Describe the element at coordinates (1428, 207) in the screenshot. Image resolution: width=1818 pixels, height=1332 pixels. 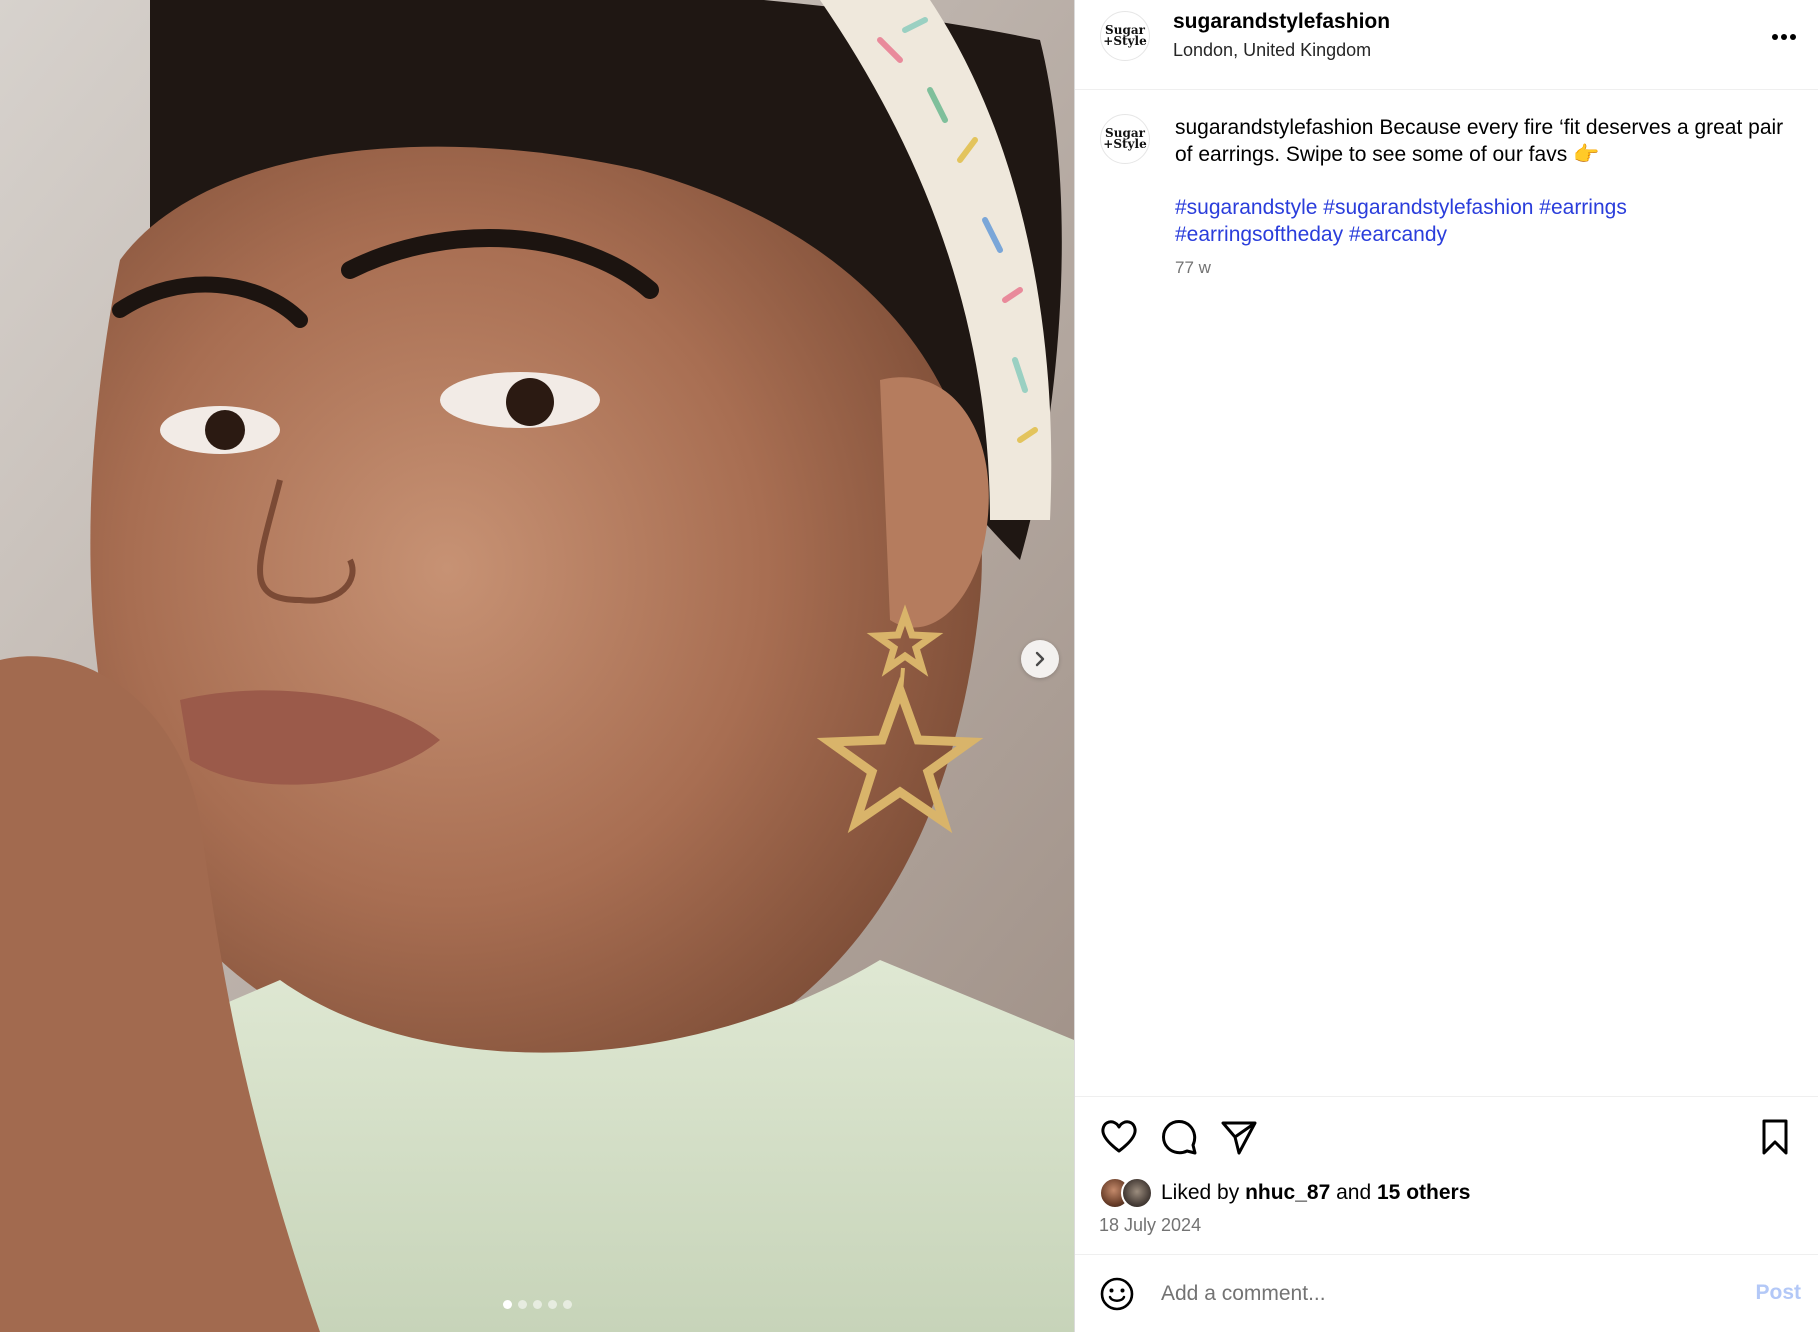
I see `hashtag-link: #sugarandstylefashion` at that location.